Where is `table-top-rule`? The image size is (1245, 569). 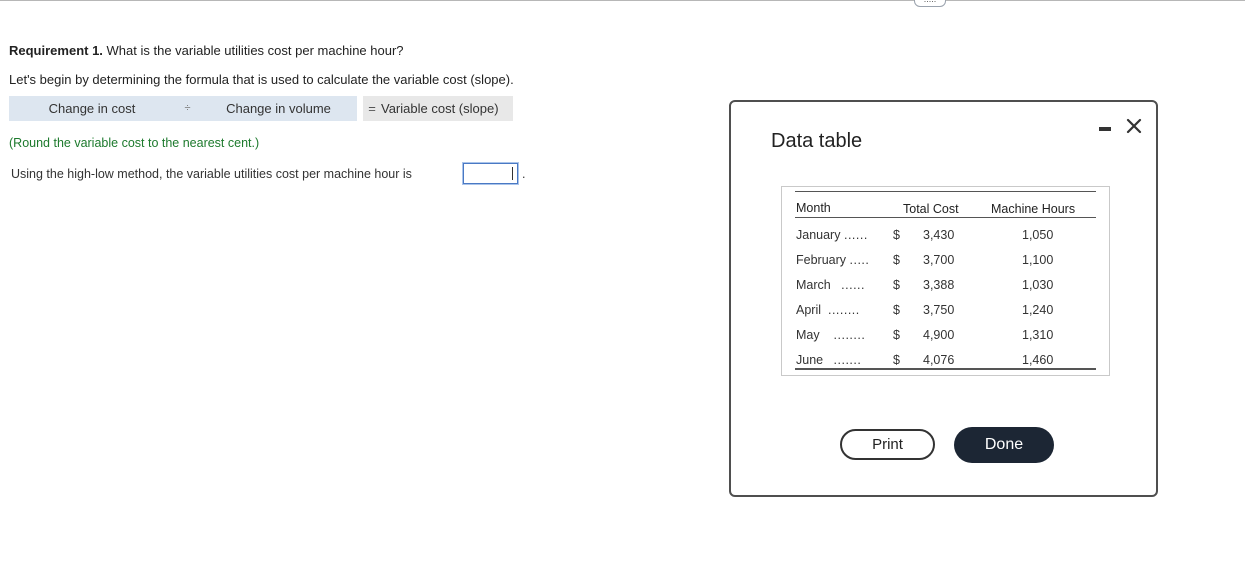
table-top-rule is located at coordinates (945, 191).